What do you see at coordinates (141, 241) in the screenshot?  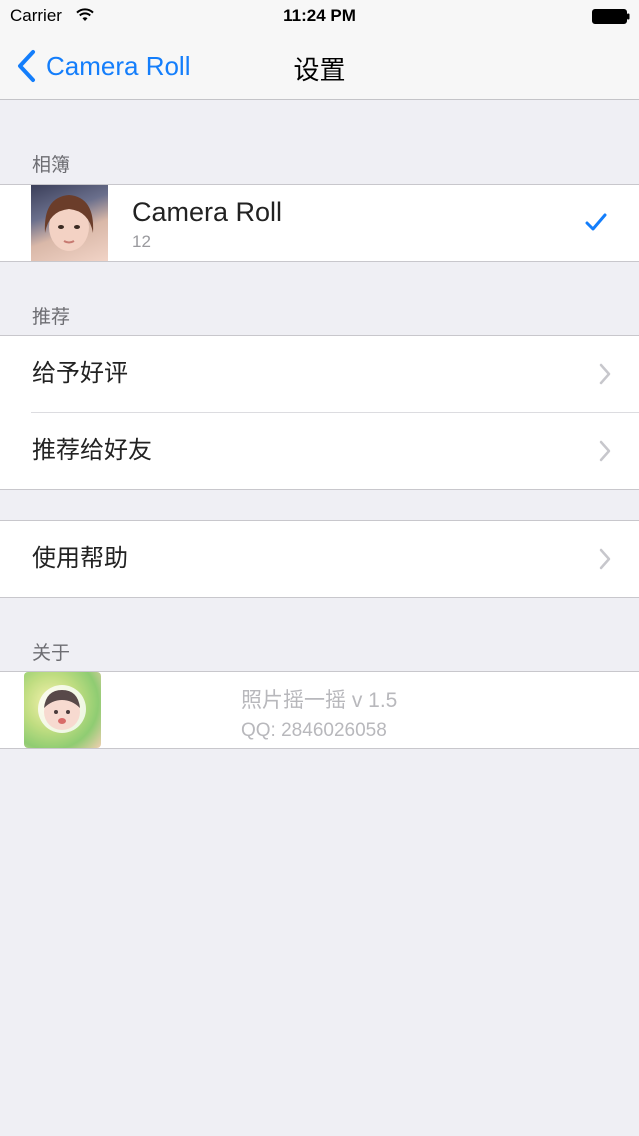 I see `album-count: 12` at bounding box center [141, 241].